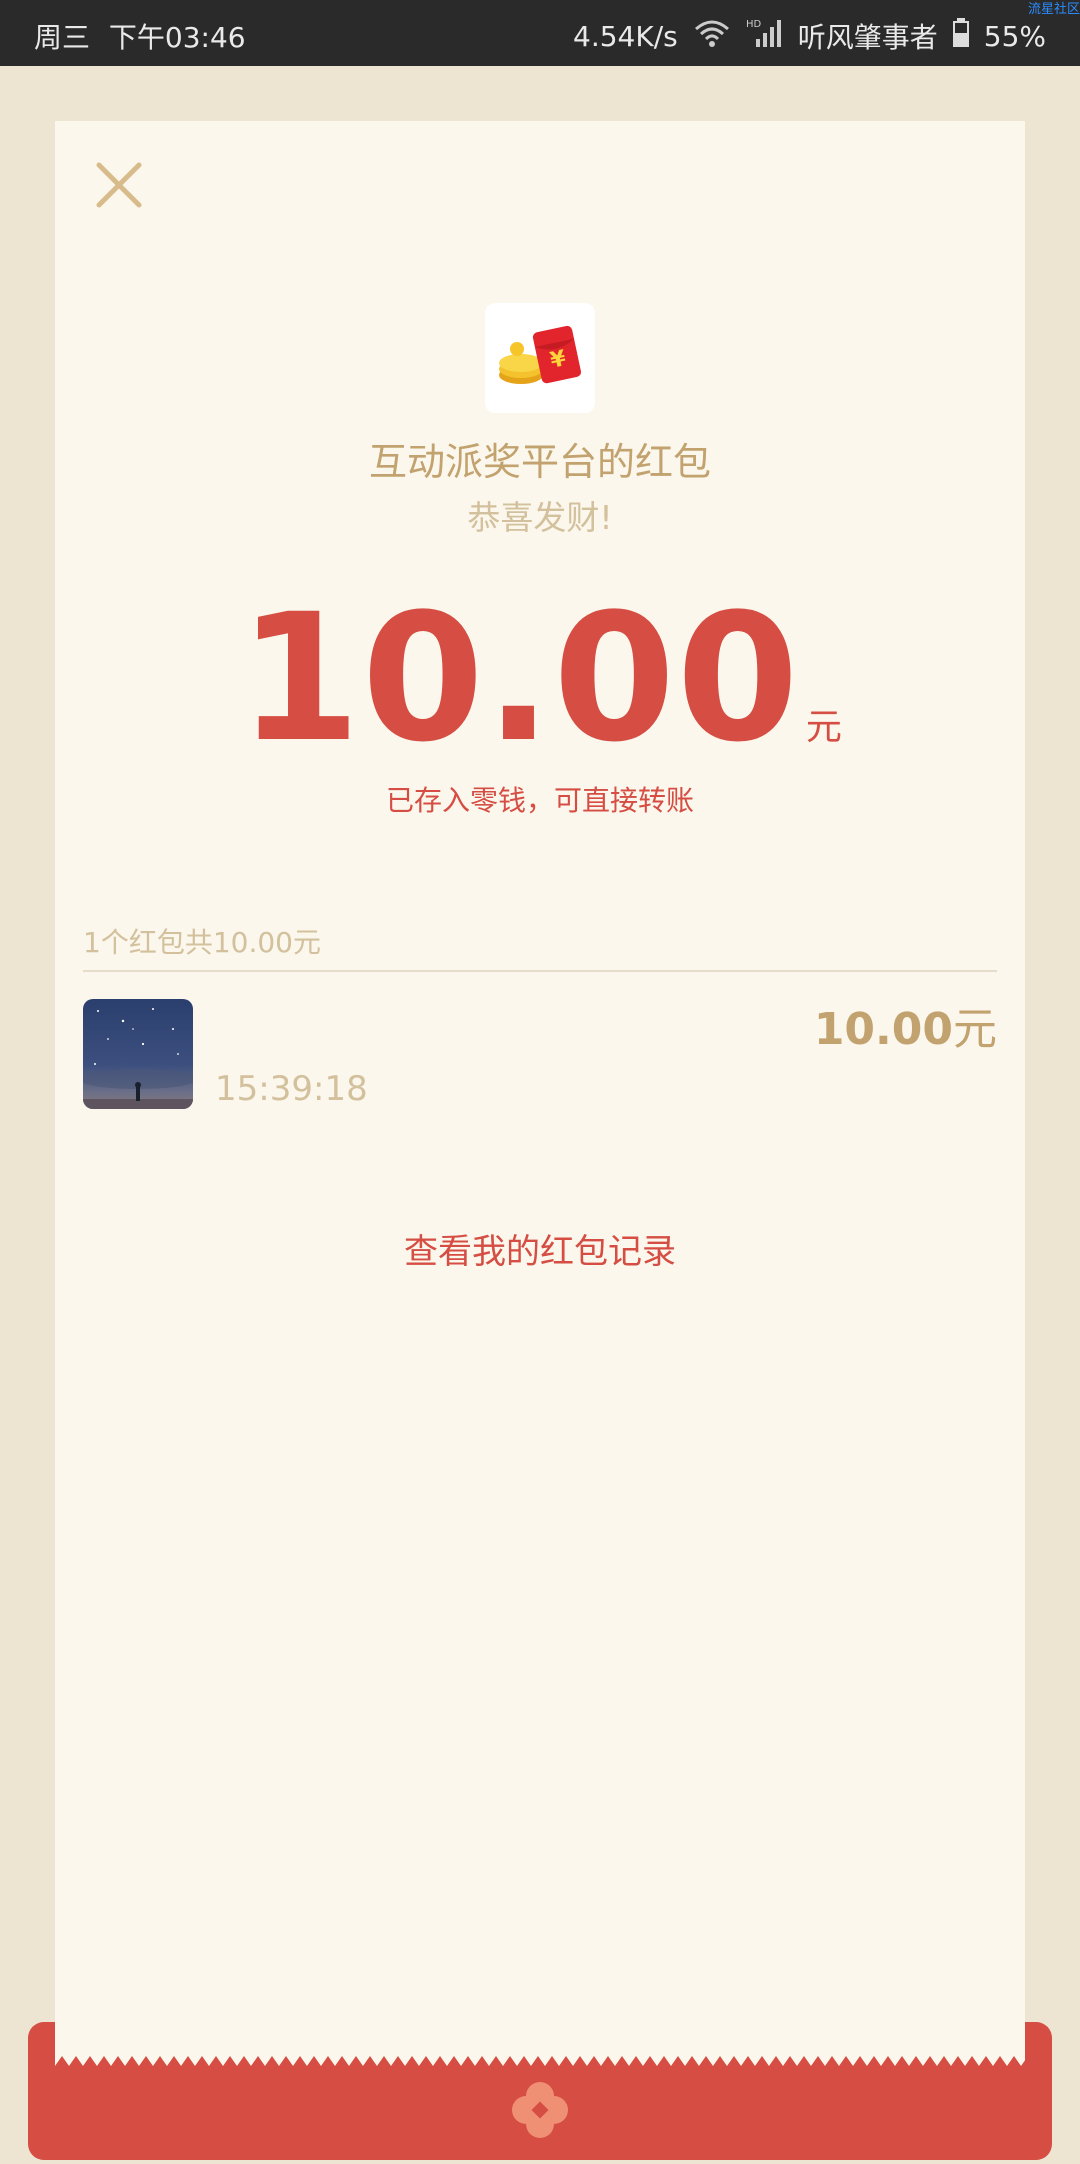  What do you see at coordinates (867, 37) in the screenshot?
I see `carrier-name: 听风肇事者` at bounding box center [867, 37].